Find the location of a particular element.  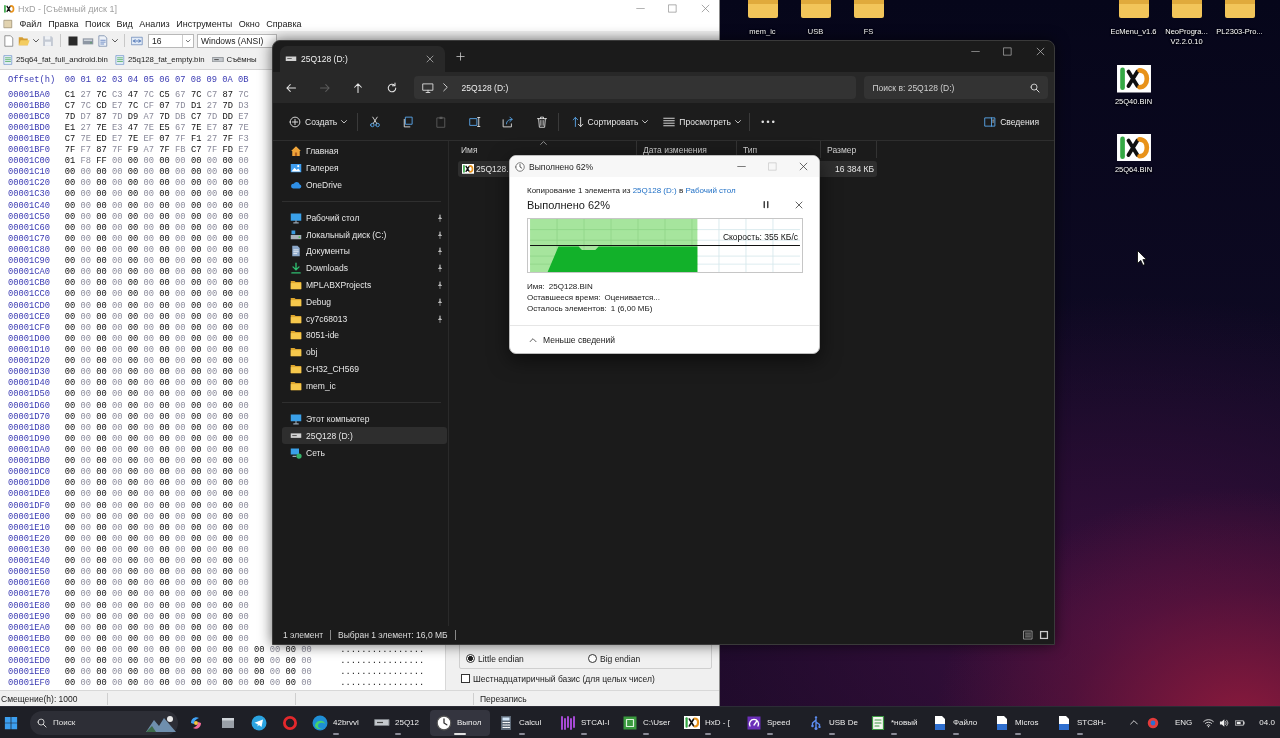

menu-item: Файл is located at coordinates (30, 24).